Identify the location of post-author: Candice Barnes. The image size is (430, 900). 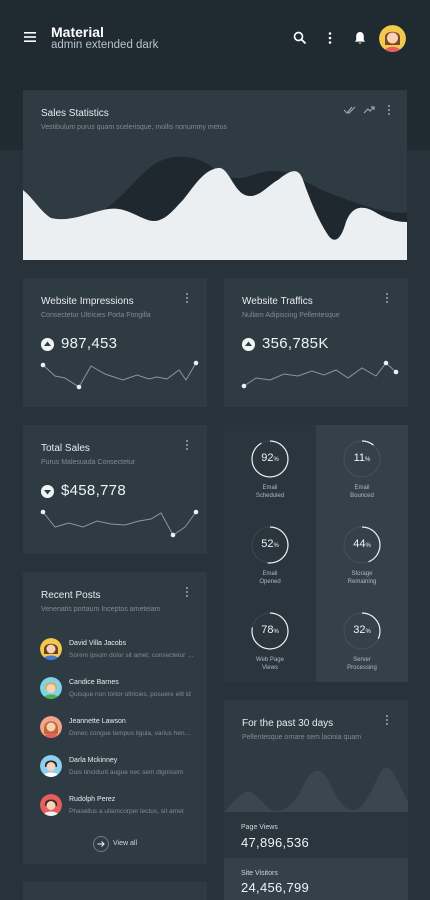
(94, 682).